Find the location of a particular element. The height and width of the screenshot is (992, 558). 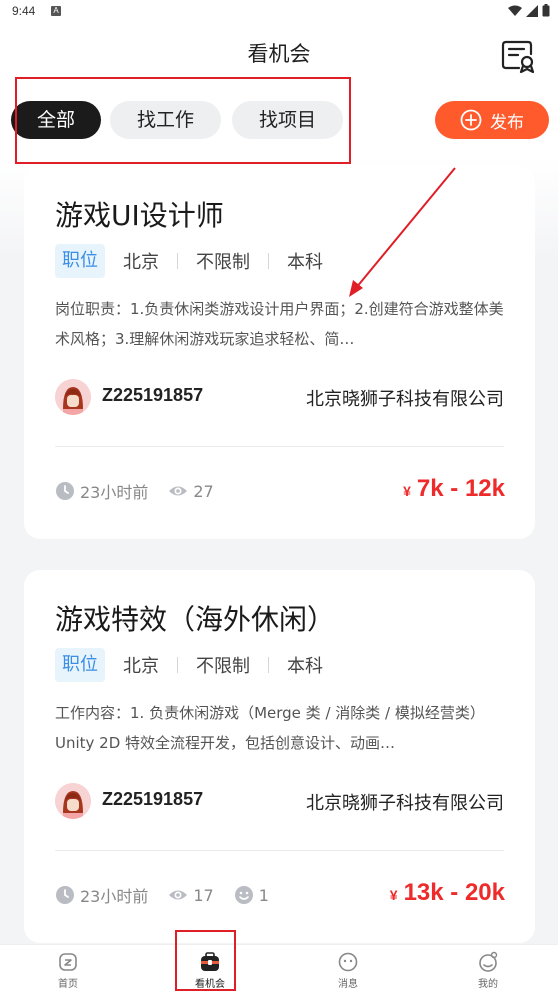

status-time: 9:44 is located at coordinates (24, 11).